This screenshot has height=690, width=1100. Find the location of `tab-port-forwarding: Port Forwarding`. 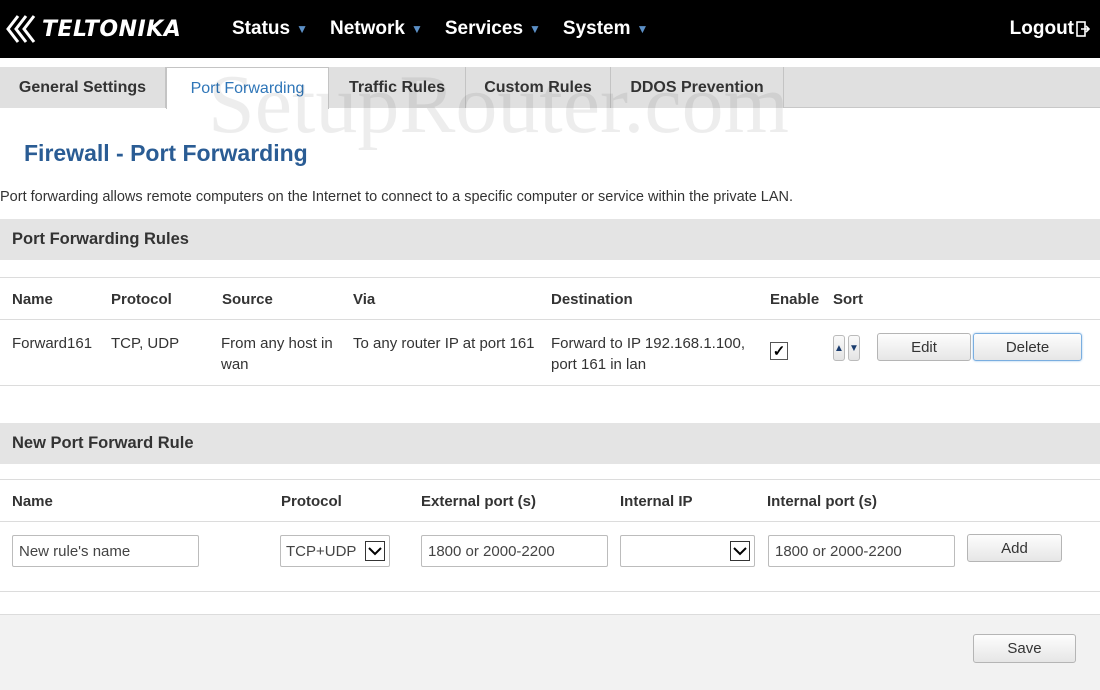

tab-port-forwarding: Port Forwarding is located at coordinates (247, 88).